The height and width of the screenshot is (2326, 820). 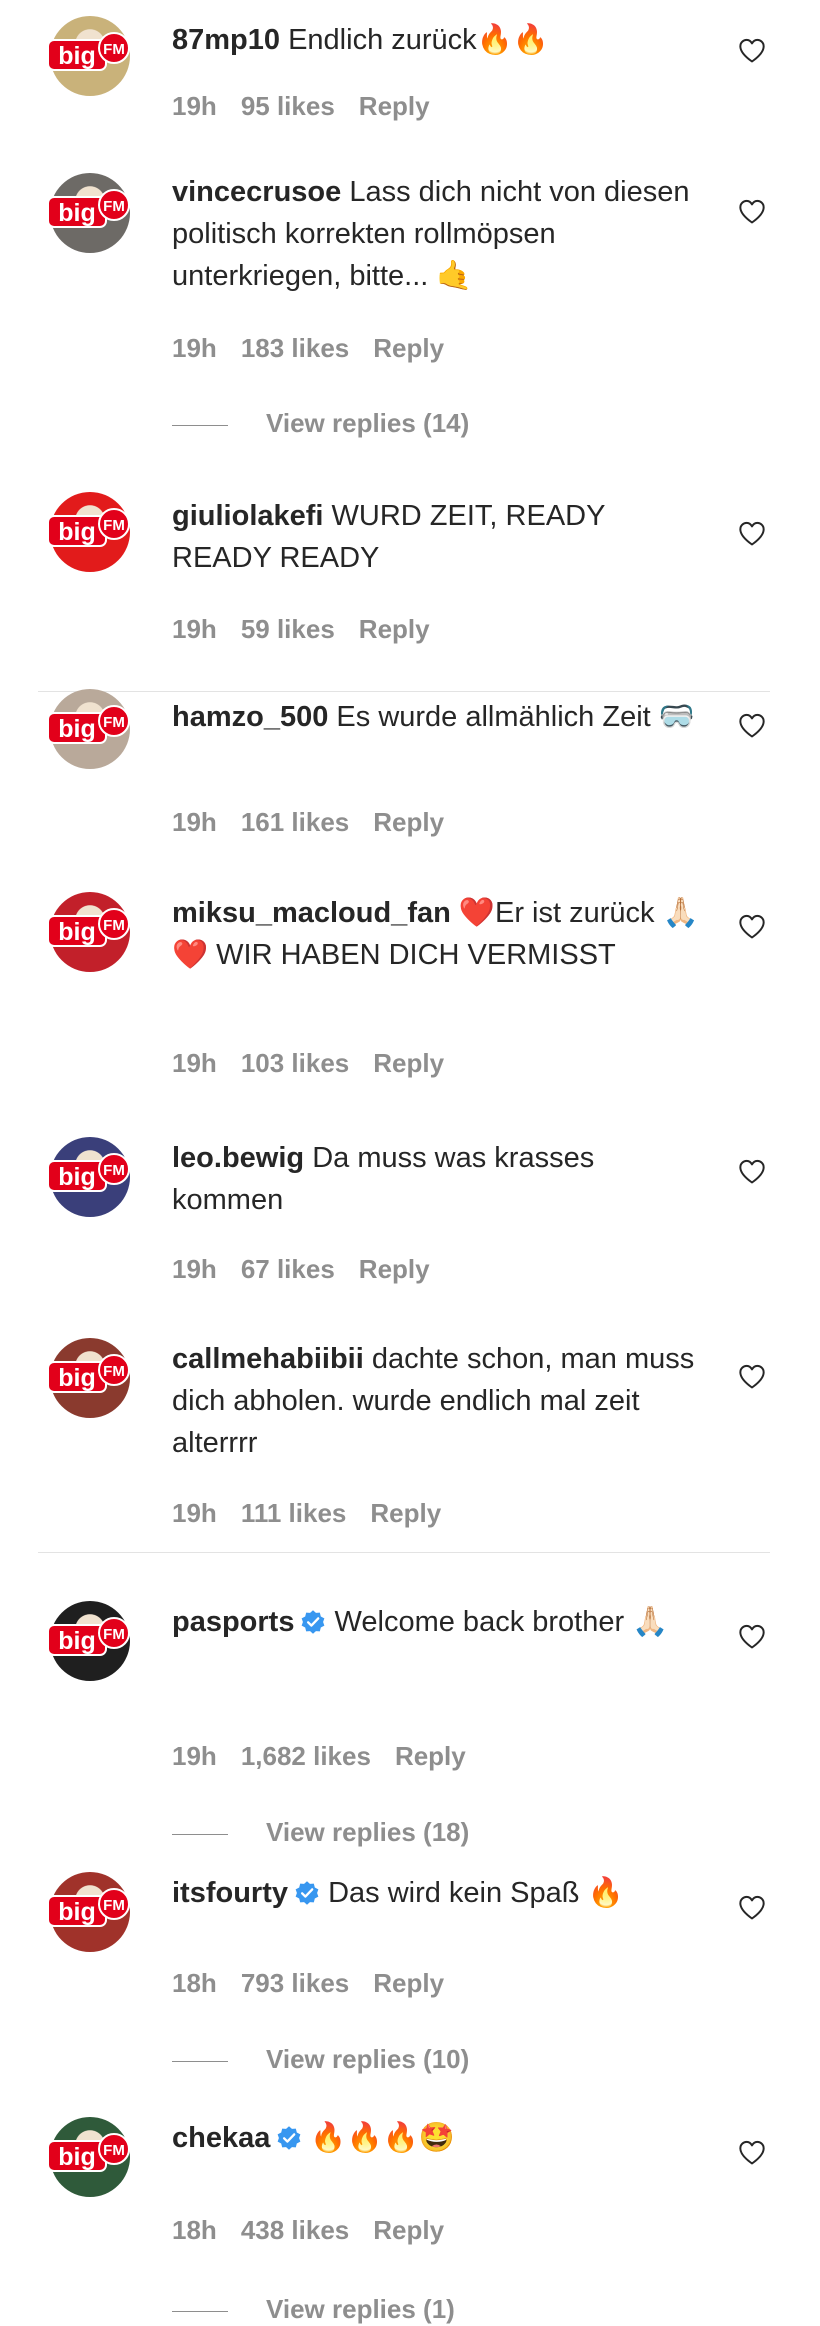 I want to click on likes-count: 183 likes, so click(x=295, y=348).